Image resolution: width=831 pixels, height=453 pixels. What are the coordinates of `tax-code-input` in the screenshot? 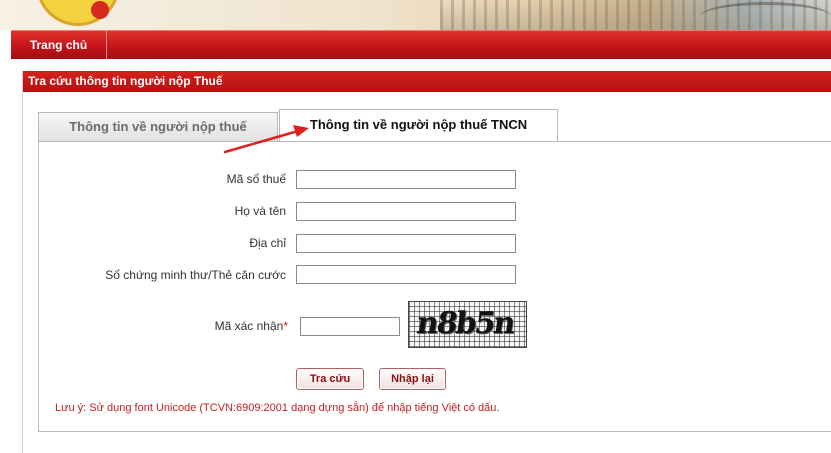 It's located at (406, 179).